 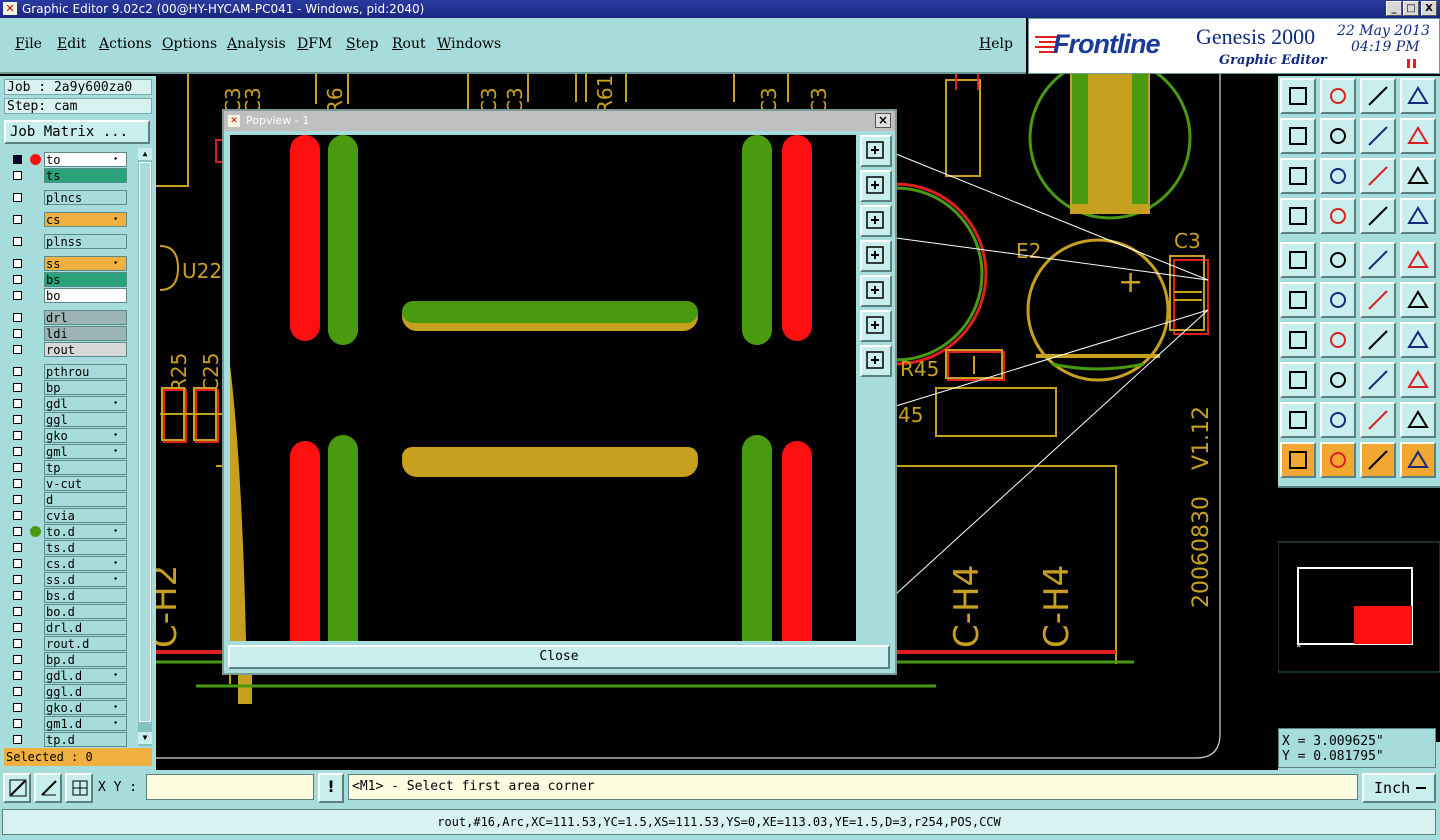 I want to click on pop-fit-button, so click(x=876, y=151).